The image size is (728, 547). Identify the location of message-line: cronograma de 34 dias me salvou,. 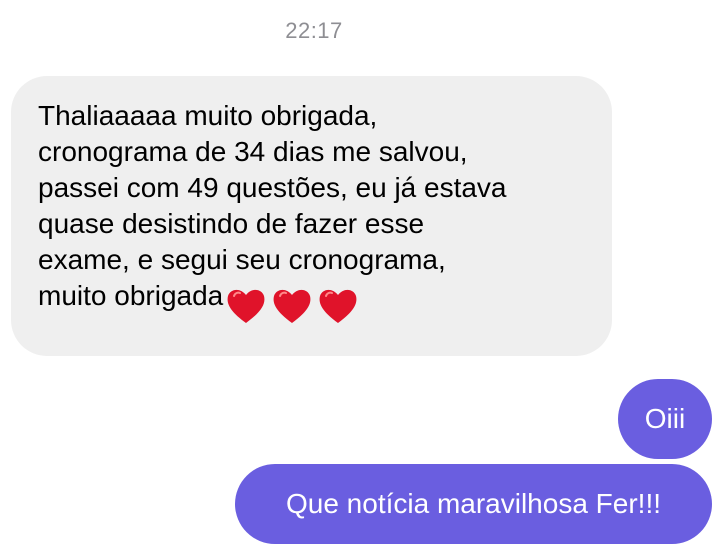
(253, 151).